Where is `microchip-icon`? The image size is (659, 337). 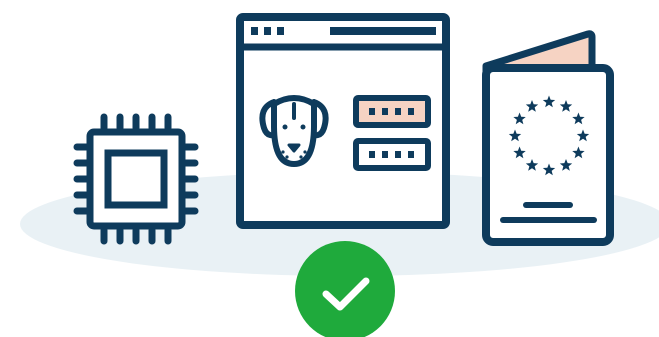 microchip-icon is located at coordinates (136, 179).